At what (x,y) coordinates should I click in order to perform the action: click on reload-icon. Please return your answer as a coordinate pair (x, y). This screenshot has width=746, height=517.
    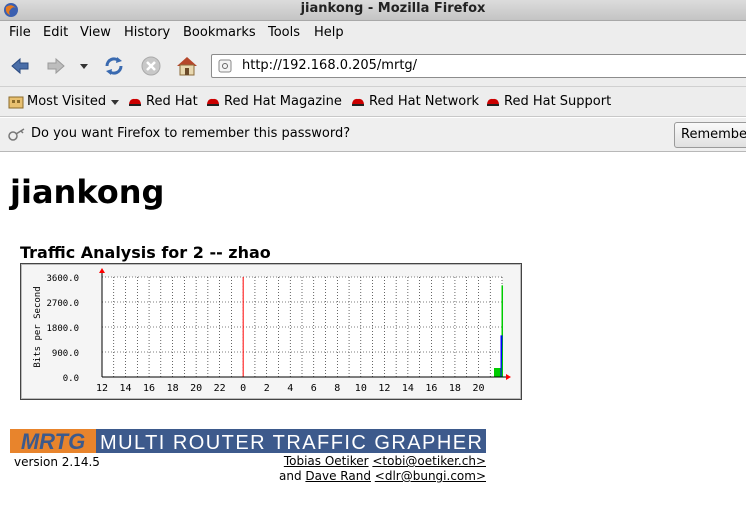
    Looking at the image, I should click on (114, 66).